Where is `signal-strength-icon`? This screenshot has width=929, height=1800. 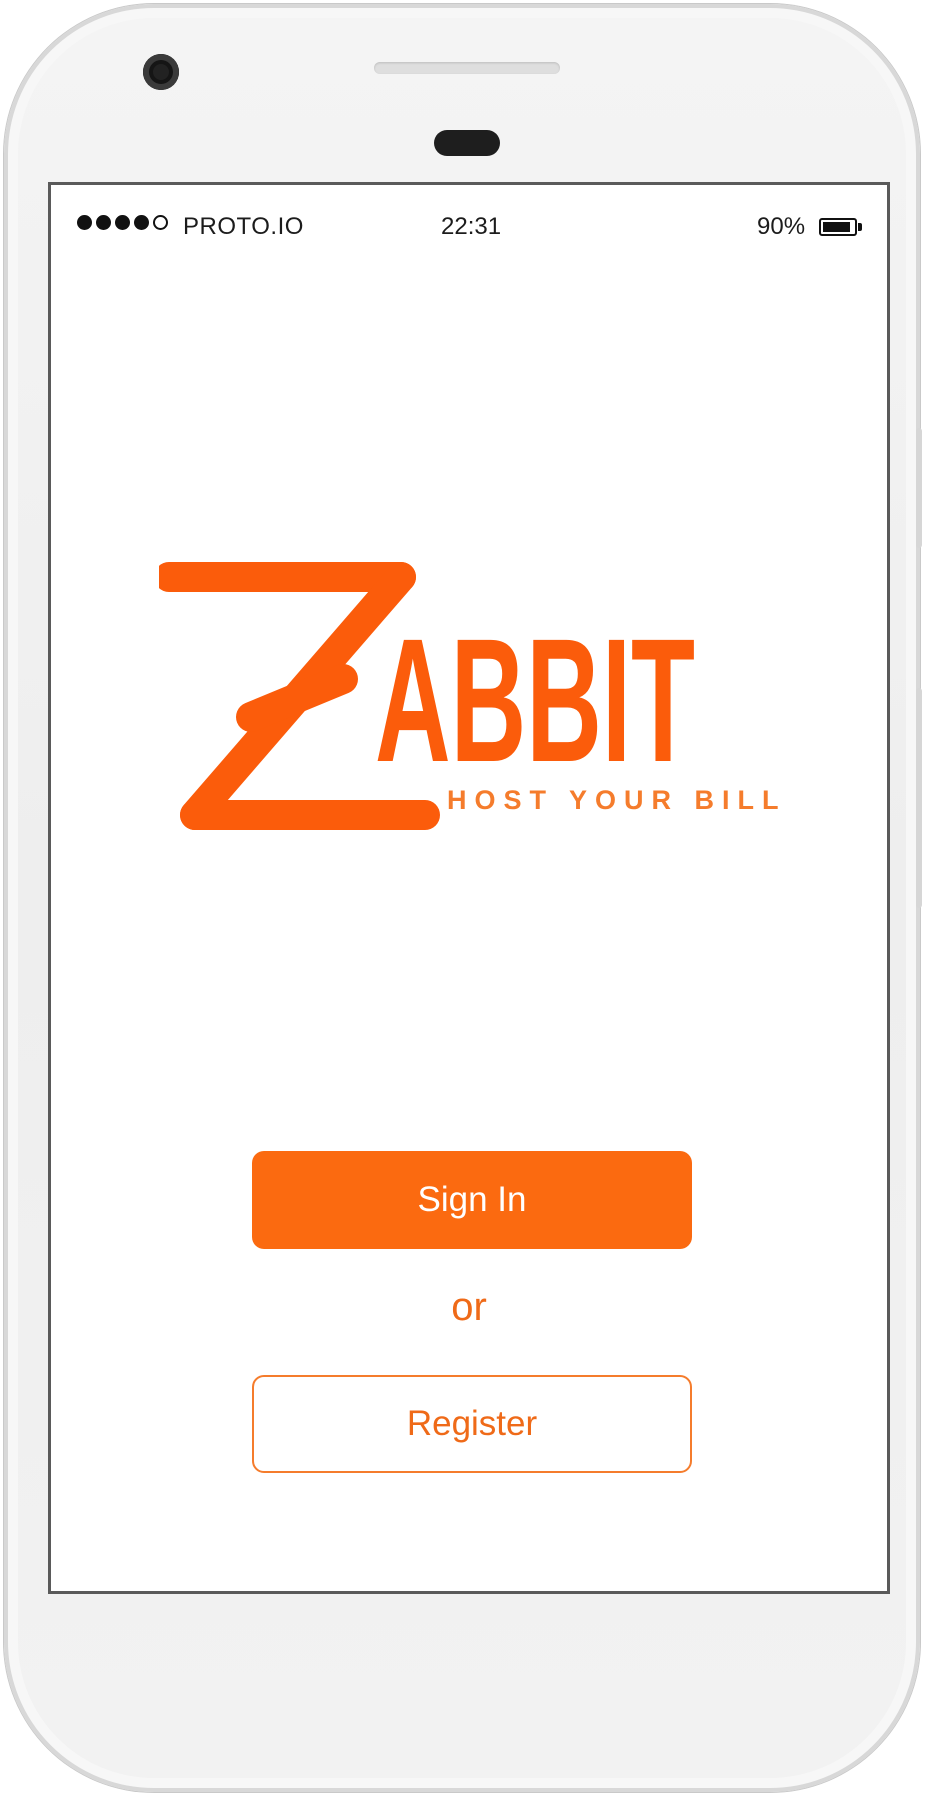
signal-strength-icon is located at coordinates (122, 222).